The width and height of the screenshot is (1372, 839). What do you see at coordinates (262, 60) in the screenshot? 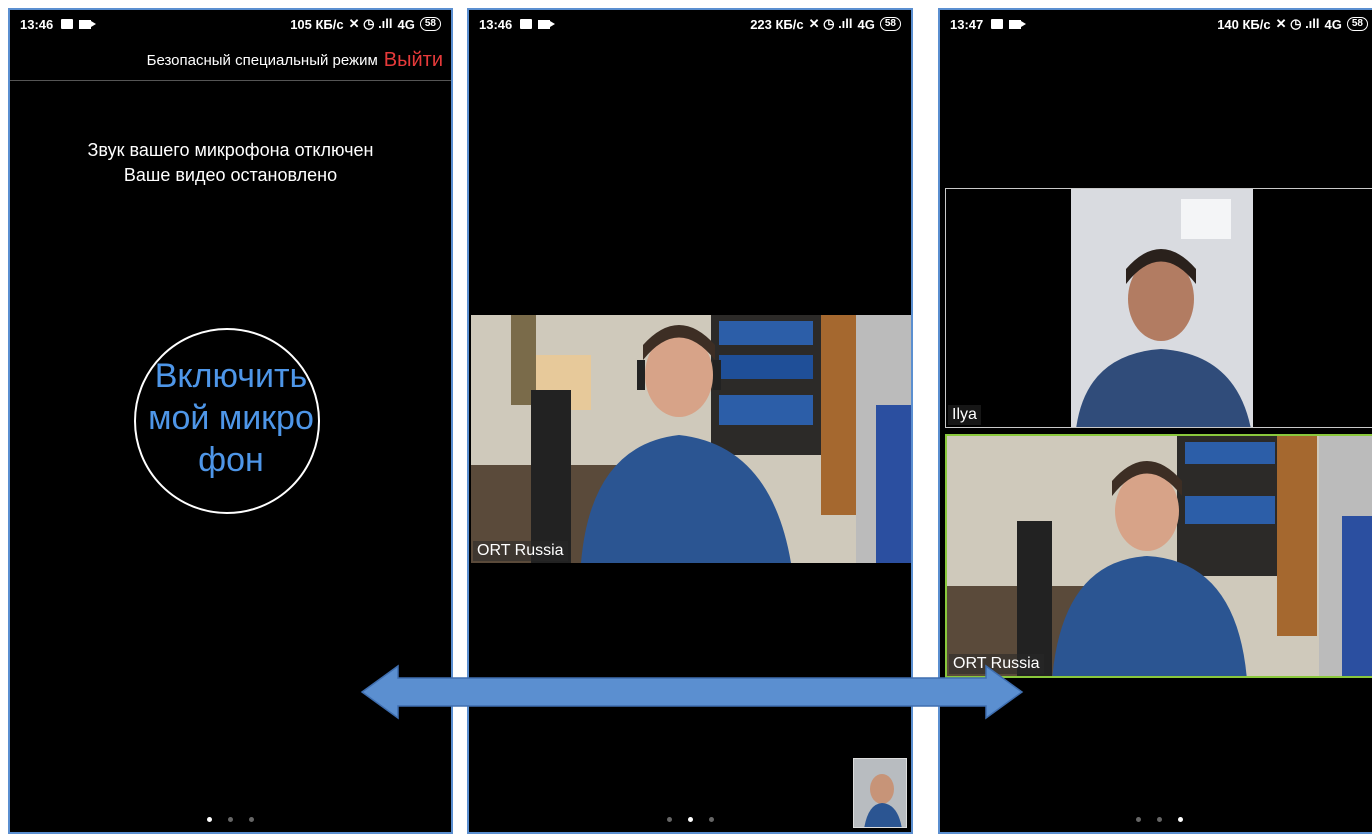
I see `safe-mode-label: Безопасный специальный режим` at bounding box center [262, 60].